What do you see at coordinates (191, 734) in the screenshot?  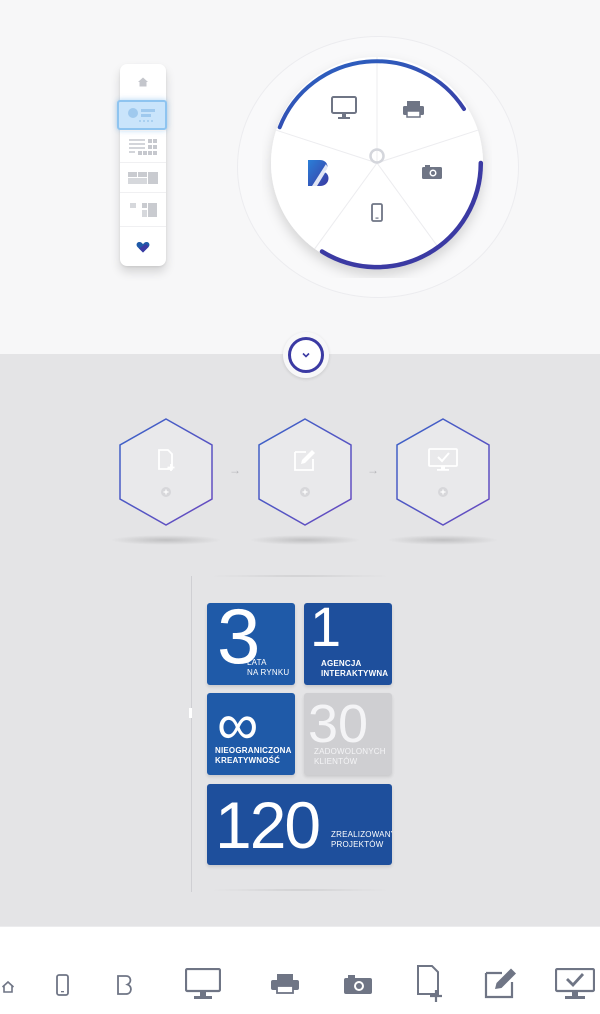 I see `stats-vertical-rule` at bounding box center [191, 734].